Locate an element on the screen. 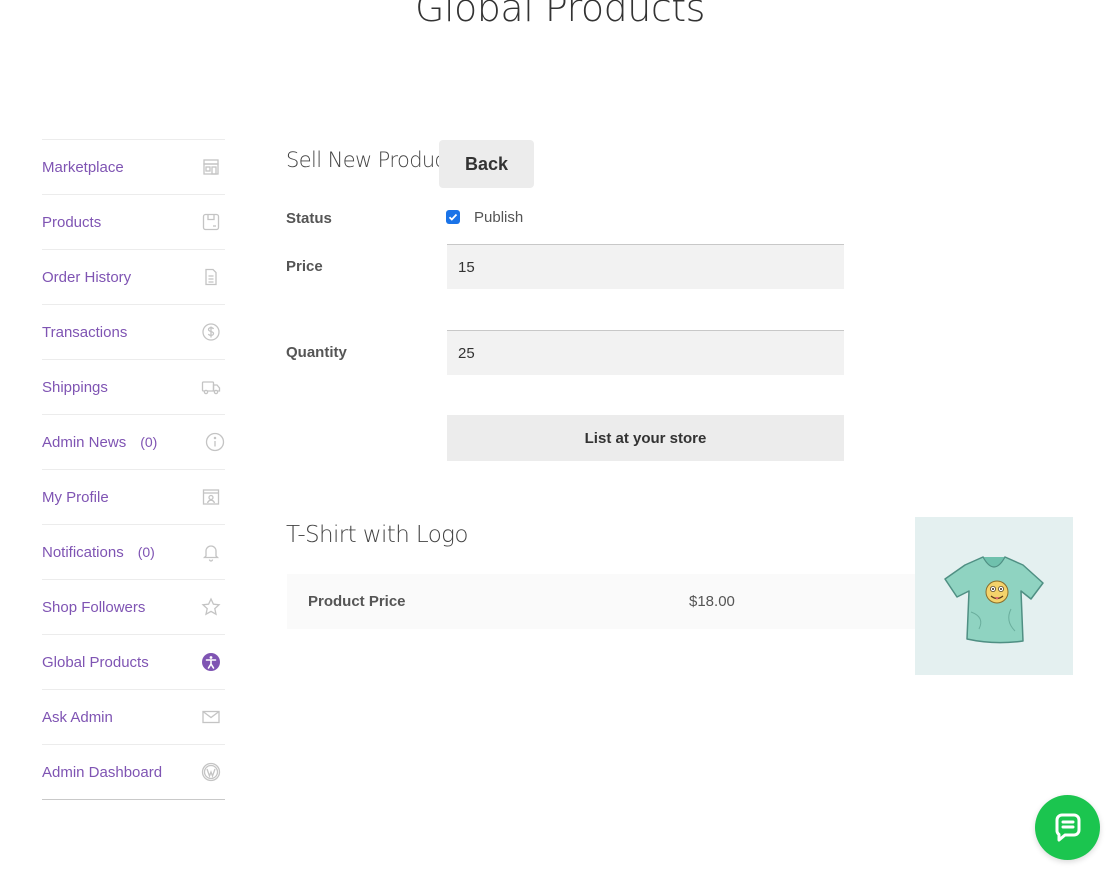 The image size is (1120, 880). sidebar-item-label: Marketplace is located at coordinates (83, 167).